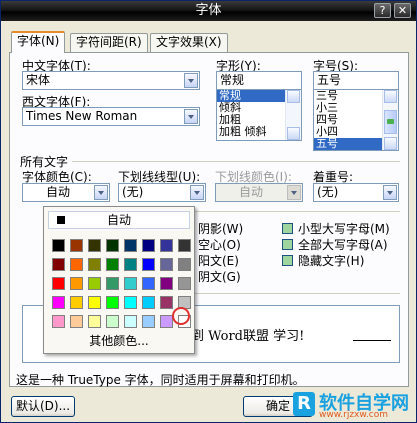  What do you see at coordinates (111, 80) in the screenshot?
I see `chinese-font-select: 宋体` at bounding box center [111, 80].